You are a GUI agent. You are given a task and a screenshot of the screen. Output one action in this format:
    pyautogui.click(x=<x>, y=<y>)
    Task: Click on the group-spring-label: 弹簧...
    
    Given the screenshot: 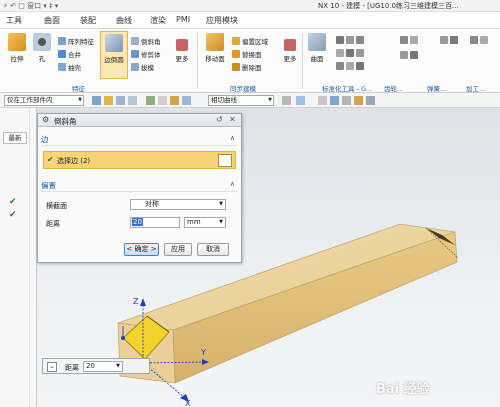 What is the action you would take?
    pyautogui.click(x=437, y=89)
    